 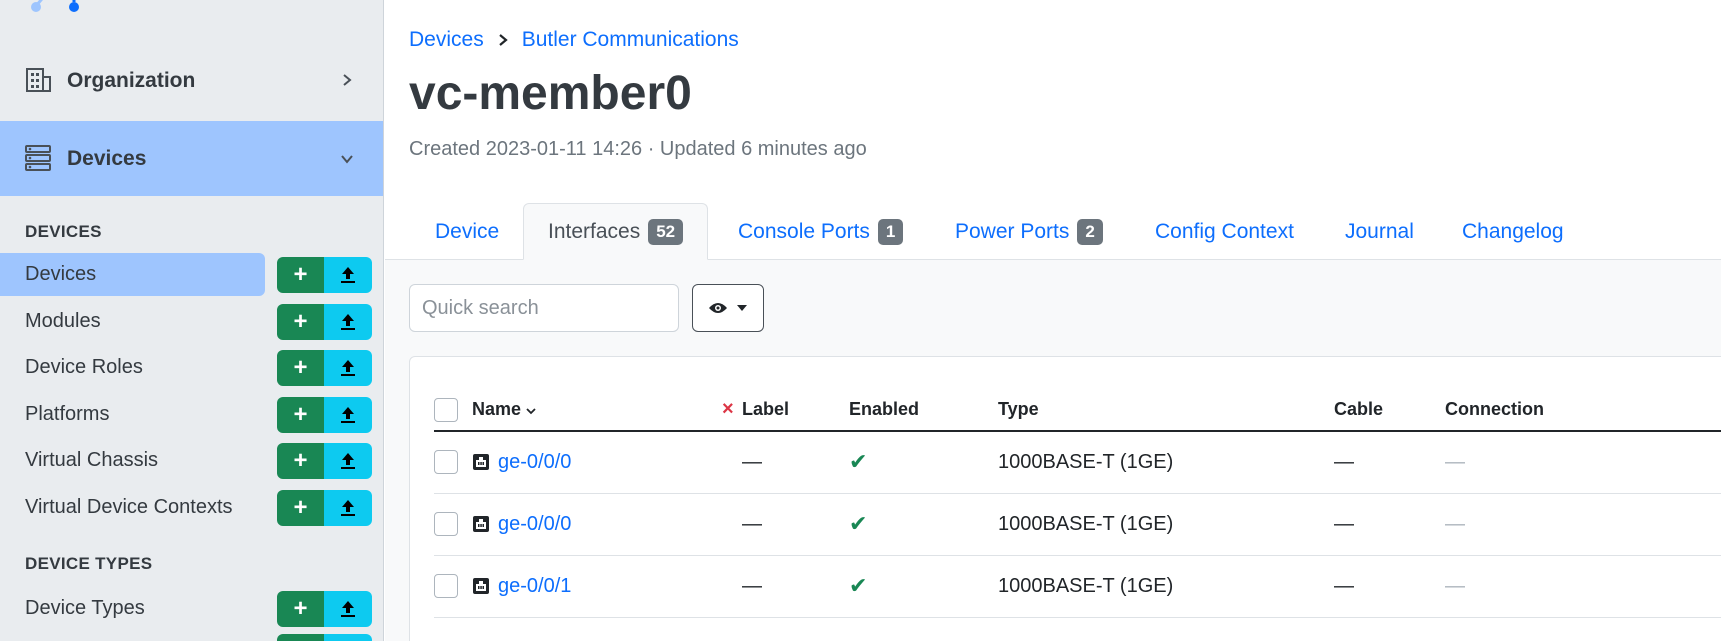 What do you see at coordinates (597, 410) in the screenshot?
I see `column-header-name: Name` at bounding box center [597, 410].